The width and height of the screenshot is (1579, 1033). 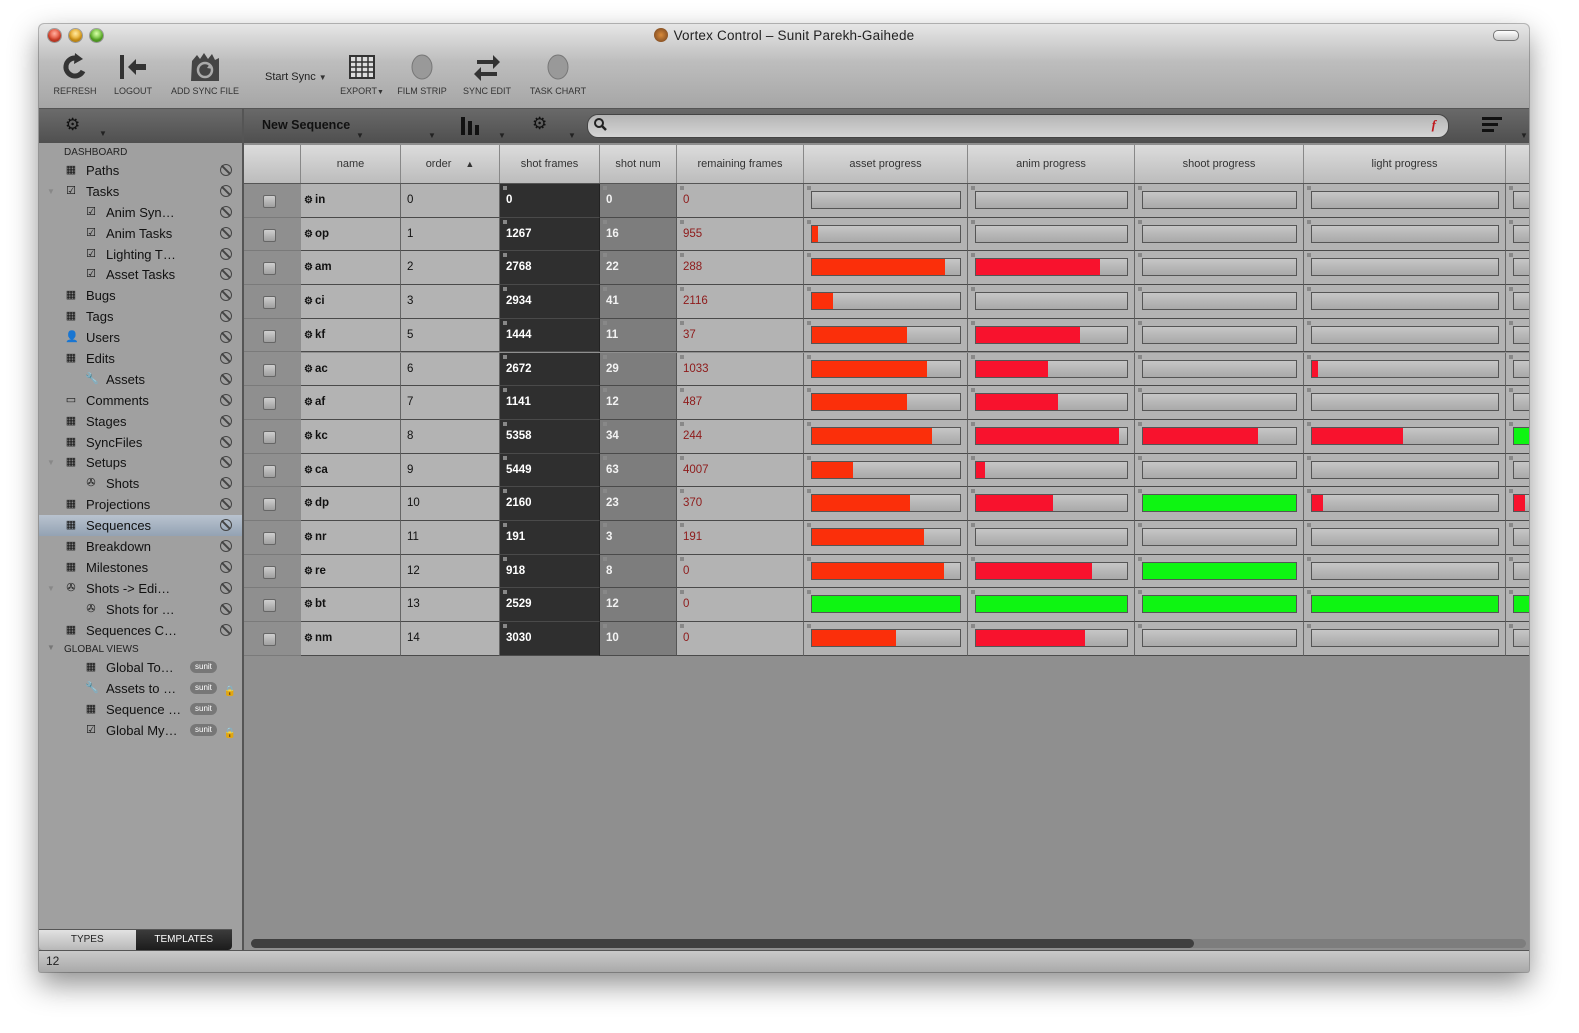 I want to click on sidebar-item: ▦ Stages, so click(x=140, y=421).